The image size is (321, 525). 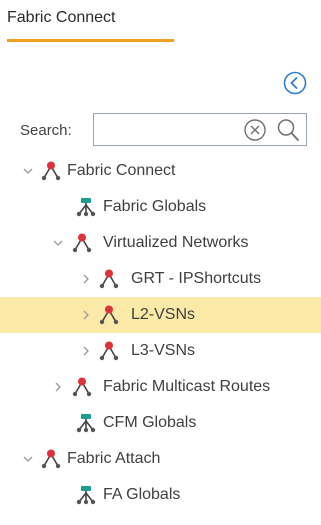 I want to click on tree-item-fabric-attach: Fabric Attach, so click(x=160, y=459).